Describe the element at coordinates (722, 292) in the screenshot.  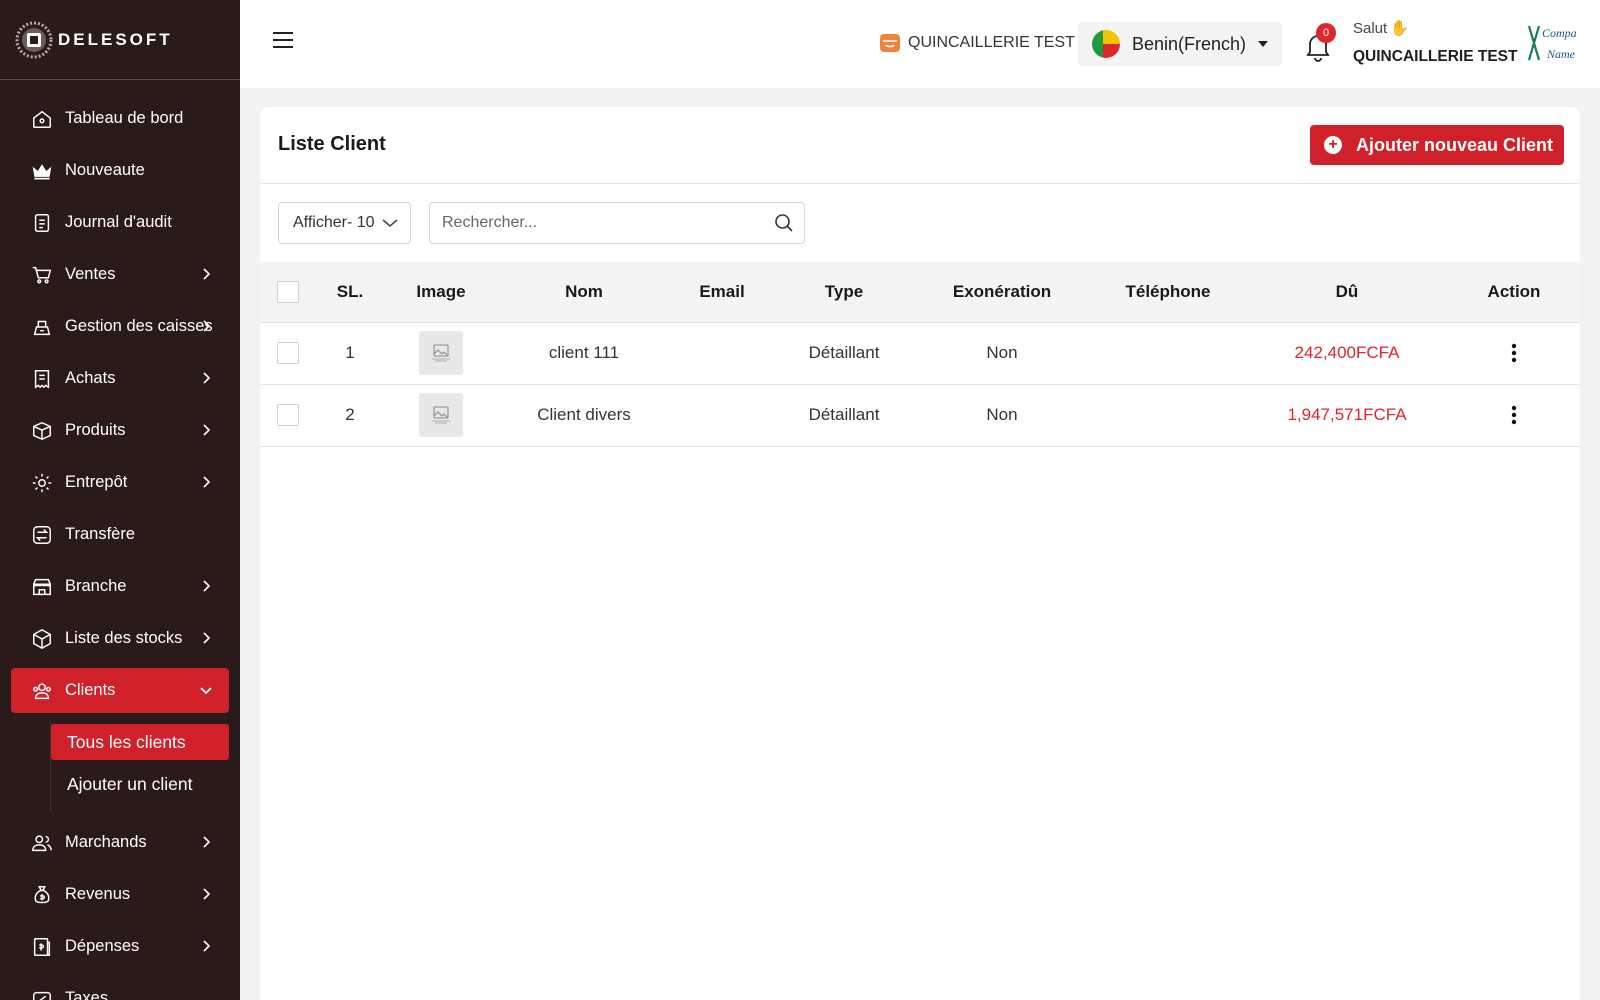
I see `column-header-email: Email` at that location.